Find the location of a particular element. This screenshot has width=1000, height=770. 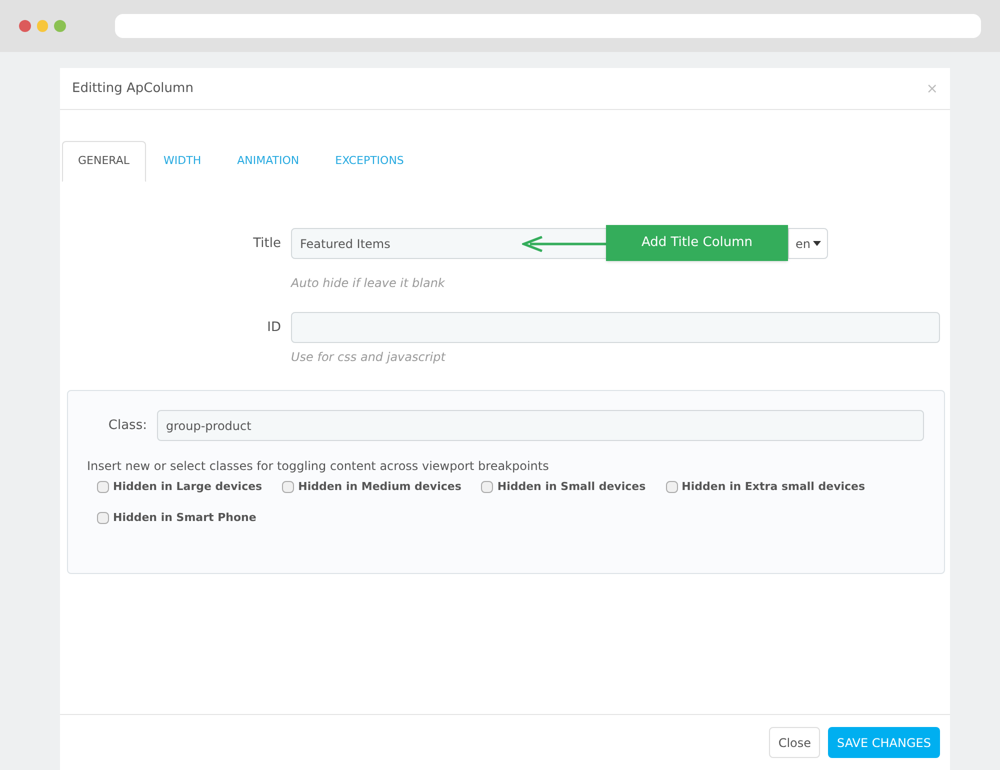

tab: GENERAL is located at coordinates (104, 161).